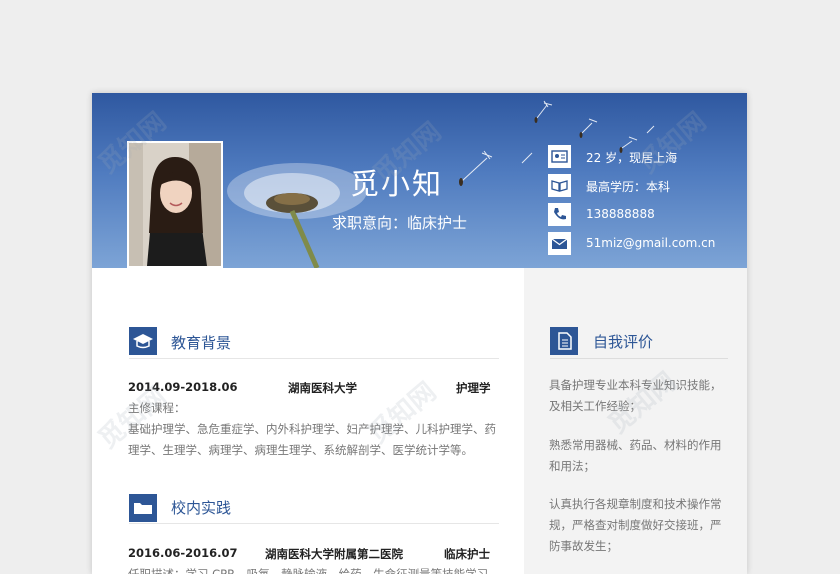 Image resolution: width=840 pixels, height=574 pixels. What do you see at coordinates (559, 243) in the screenshot?
I see `mail-icon` at bounding box center [559, 243].